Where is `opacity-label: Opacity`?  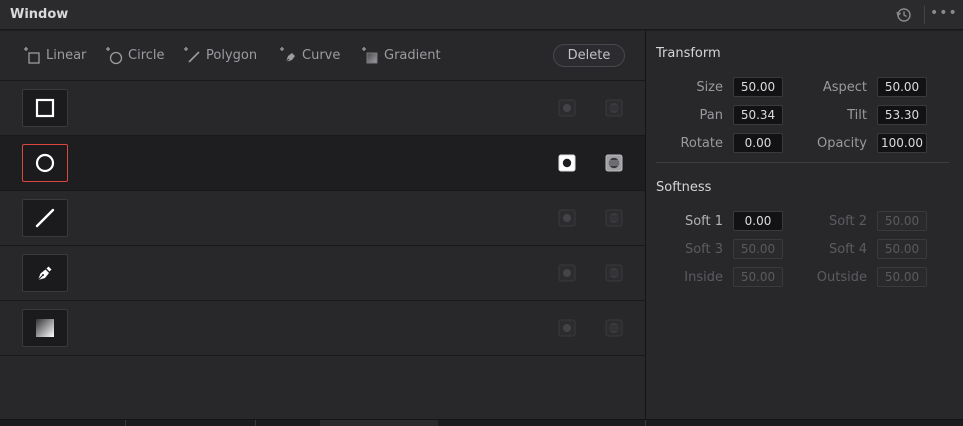
opacity-label: Opacity is located at coordinates (841, 143).